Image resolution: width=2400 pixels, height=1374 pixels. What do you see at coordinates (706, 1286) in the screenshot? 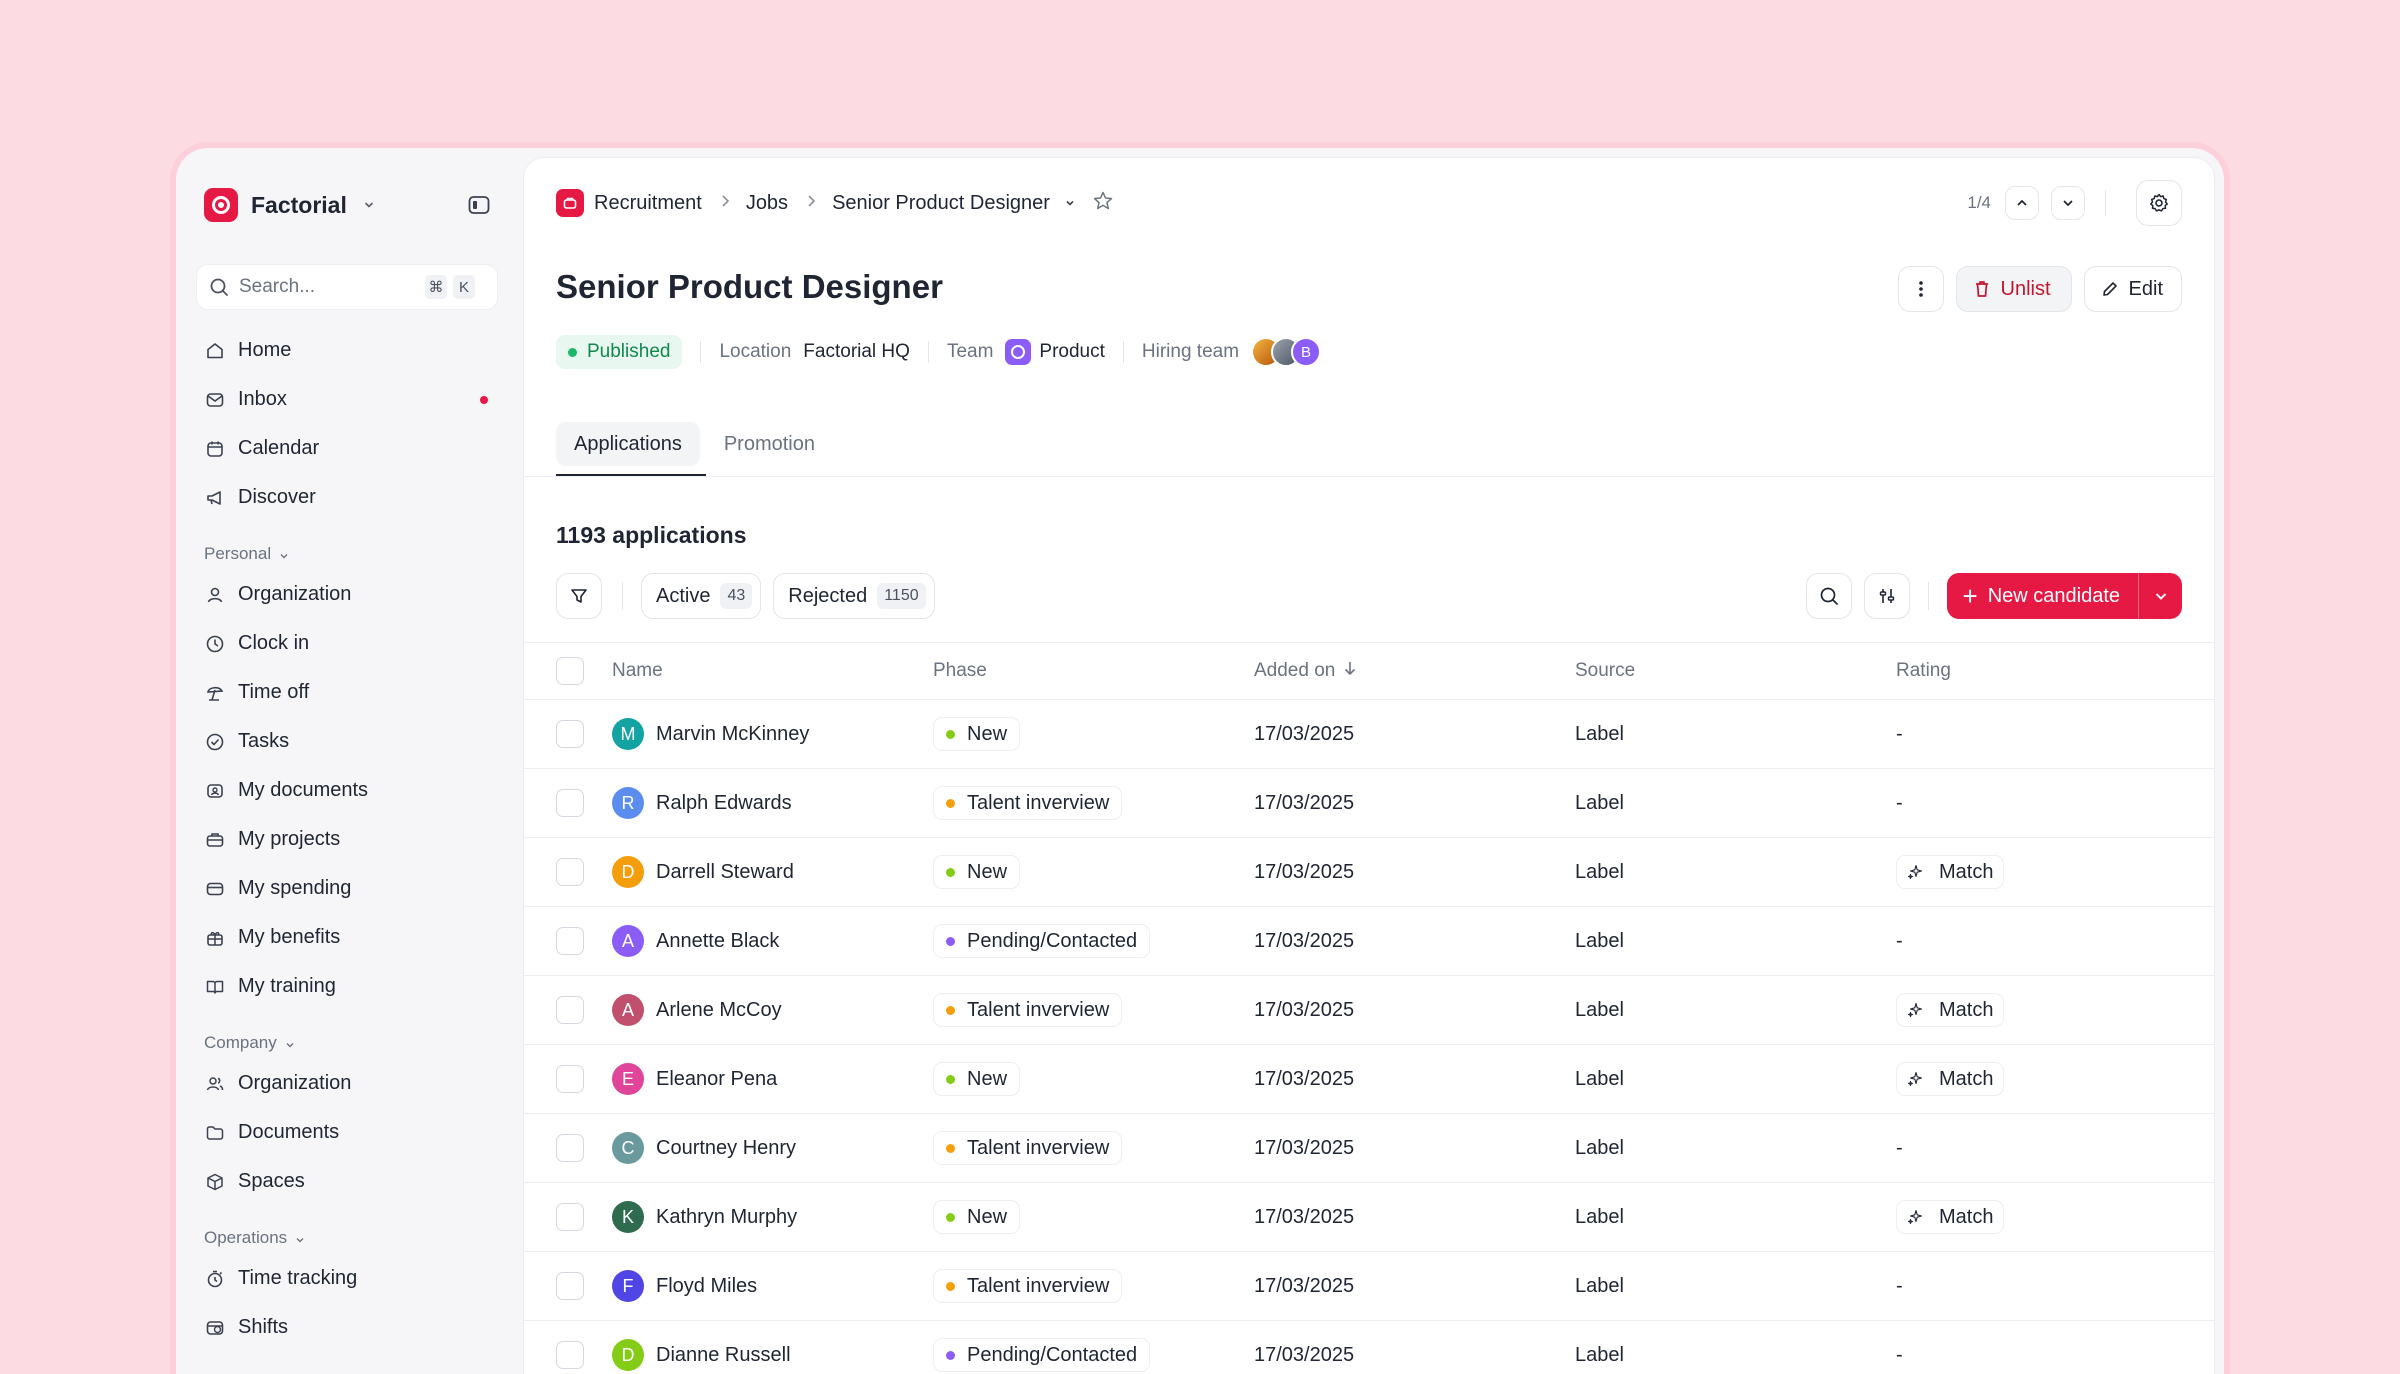
I see `candidate-name: Floyd Miles` at bounding box center [706, 1286].